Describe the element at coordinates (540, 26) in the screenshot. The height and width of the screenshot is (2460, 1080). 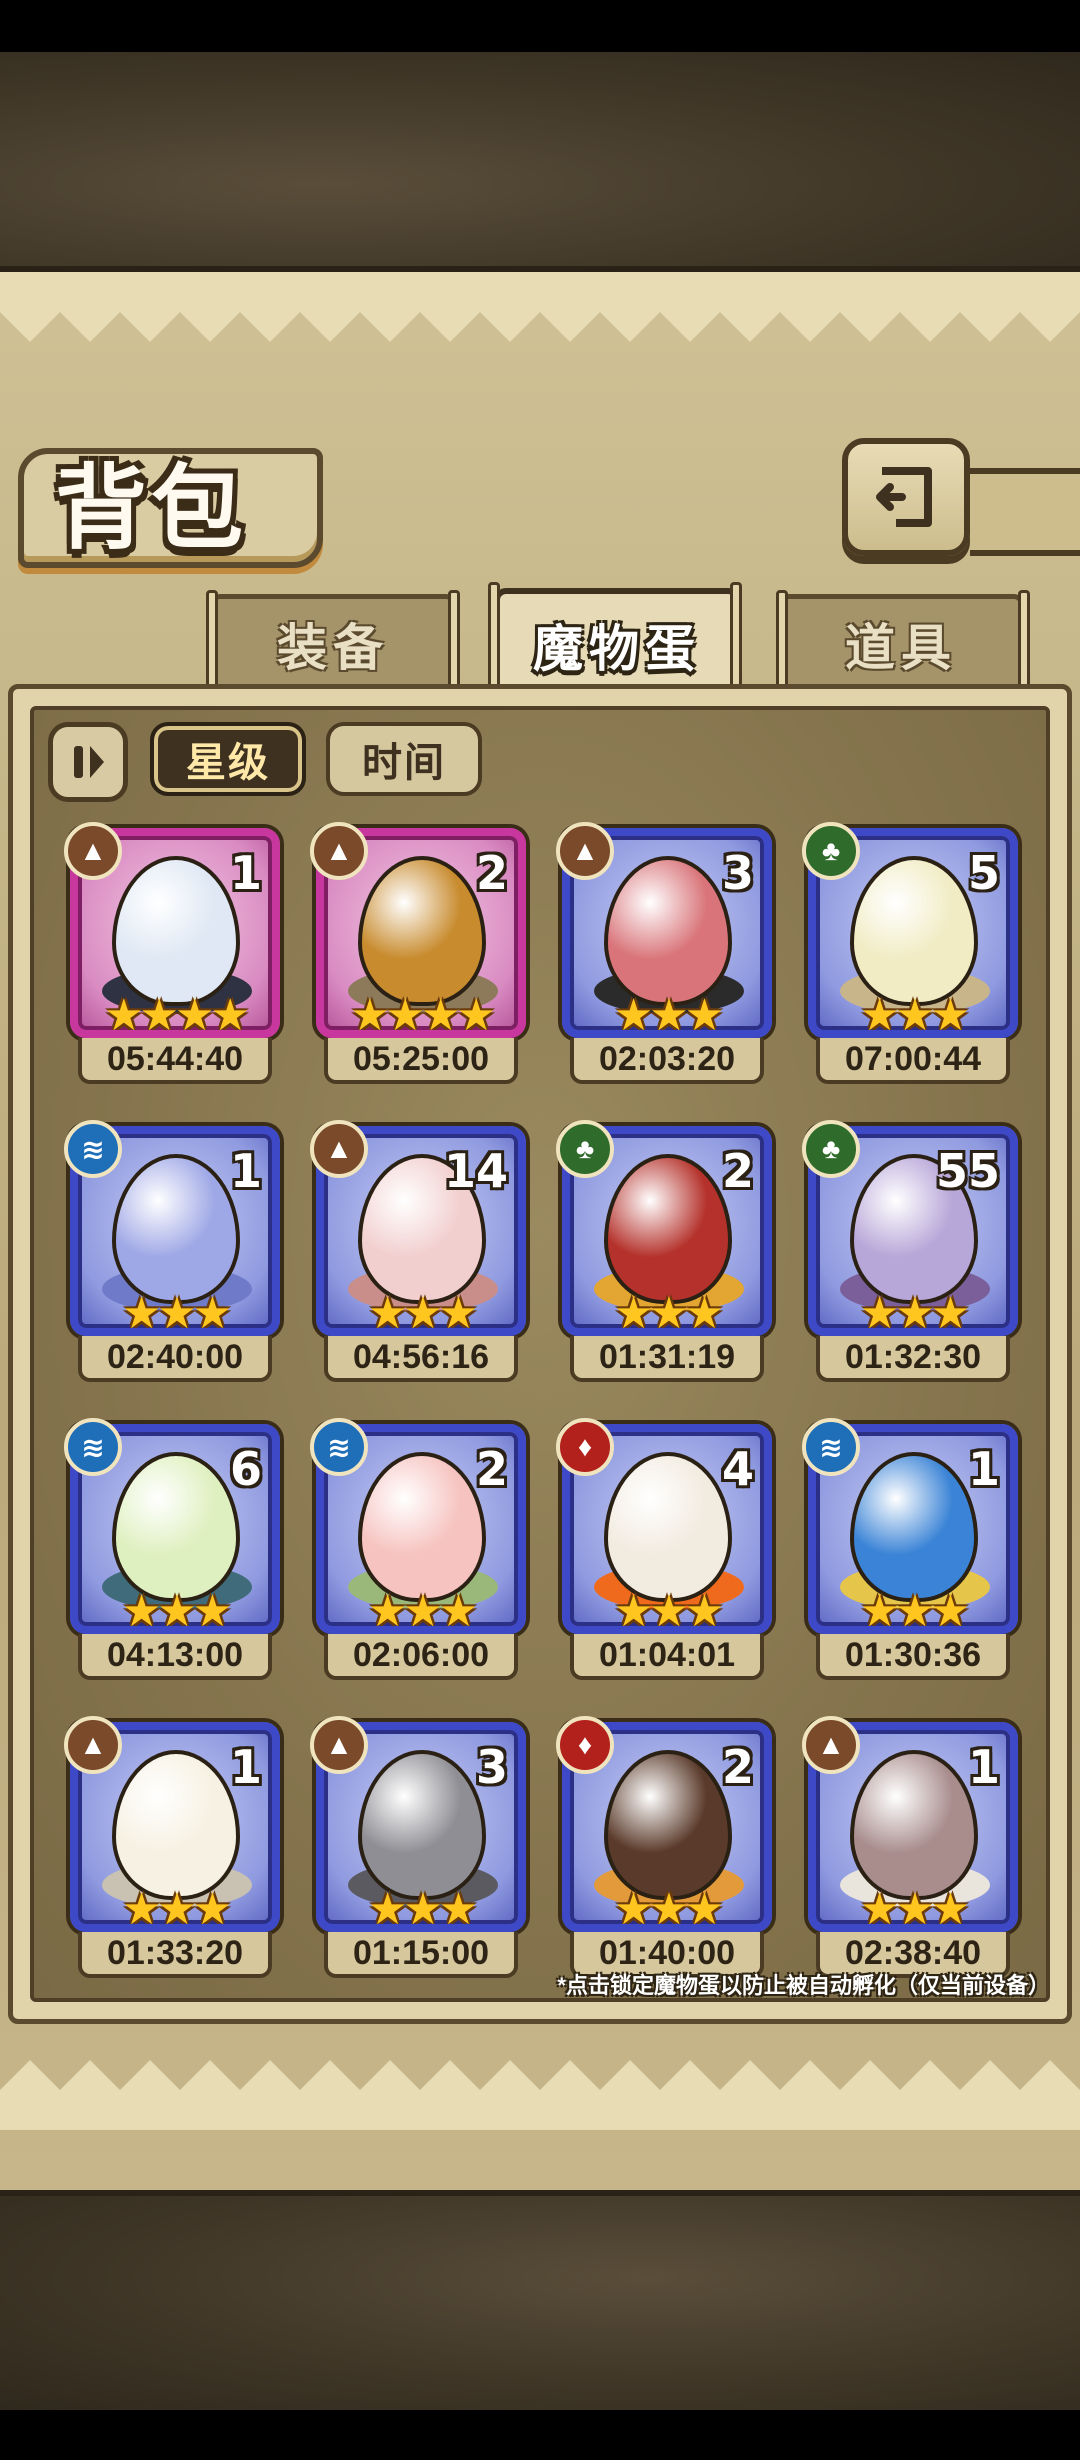
I see `status-bar` at that location.